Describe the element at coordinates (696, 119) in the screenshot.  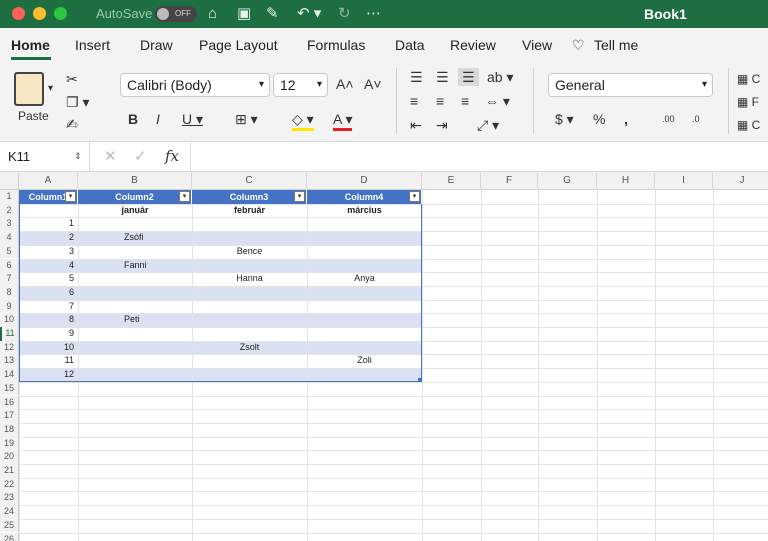
I see `decrease-decimal-icon: .0` at that location.